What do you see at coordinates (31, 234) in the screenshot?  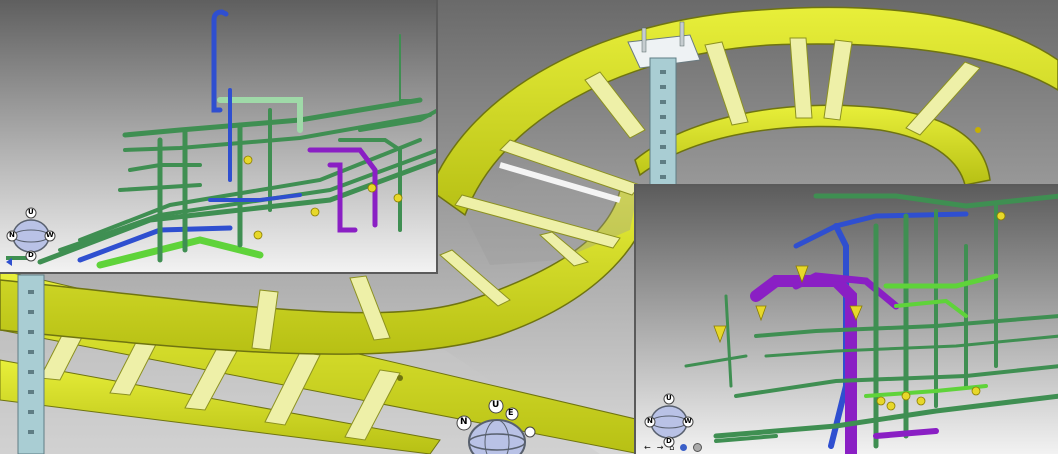 I see `view-cube-left: U N W D` at bounding box center [31, 234].